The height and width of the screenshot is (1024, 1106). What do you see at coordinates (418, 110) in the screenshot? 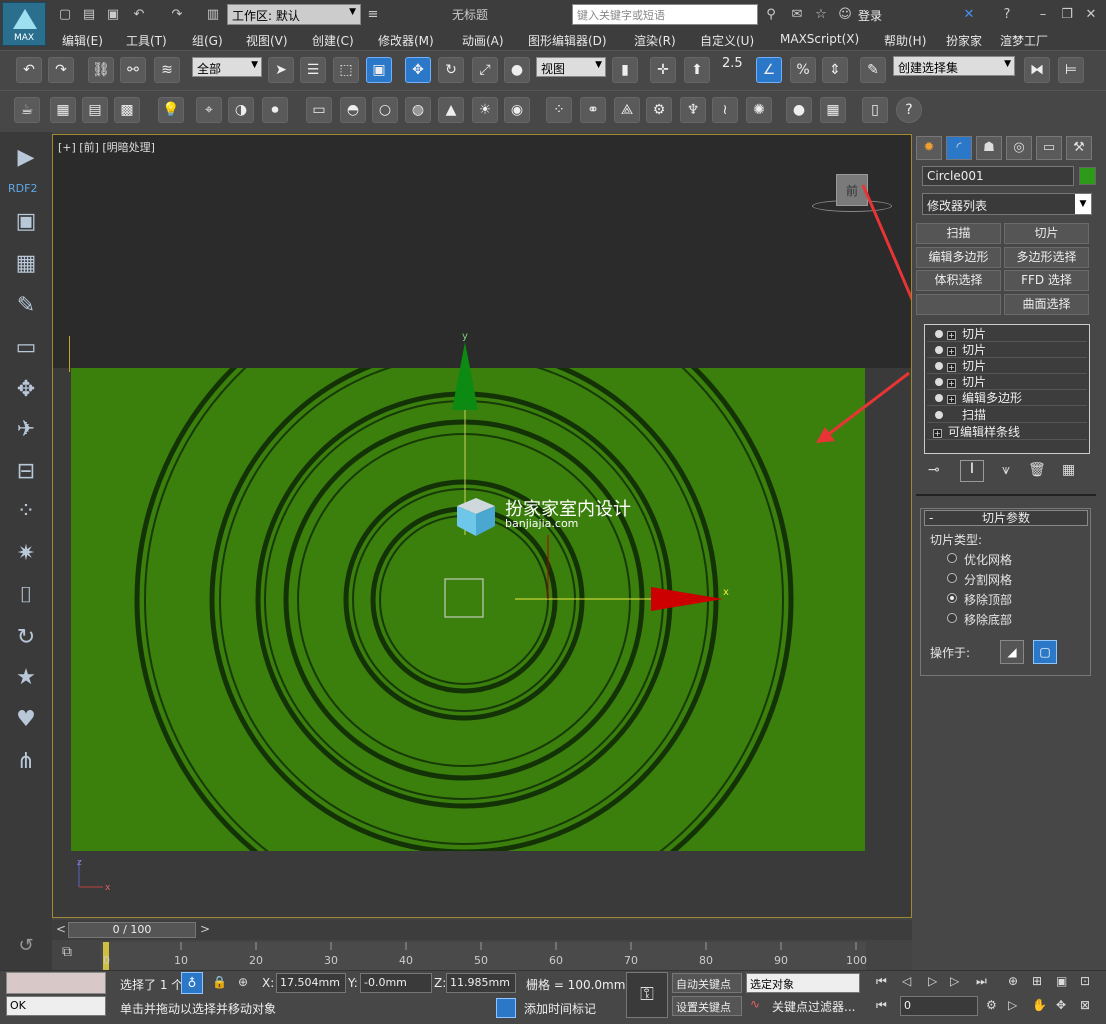
I see `tube-primitive-icon: ◍` at bounding box center [418, 110].